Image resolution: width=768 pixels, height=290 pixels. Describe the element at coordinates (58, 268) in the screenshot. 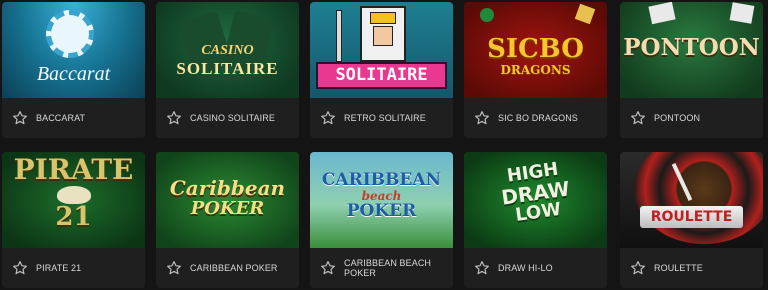

I see `game-label: PIRATE 21` at that location.